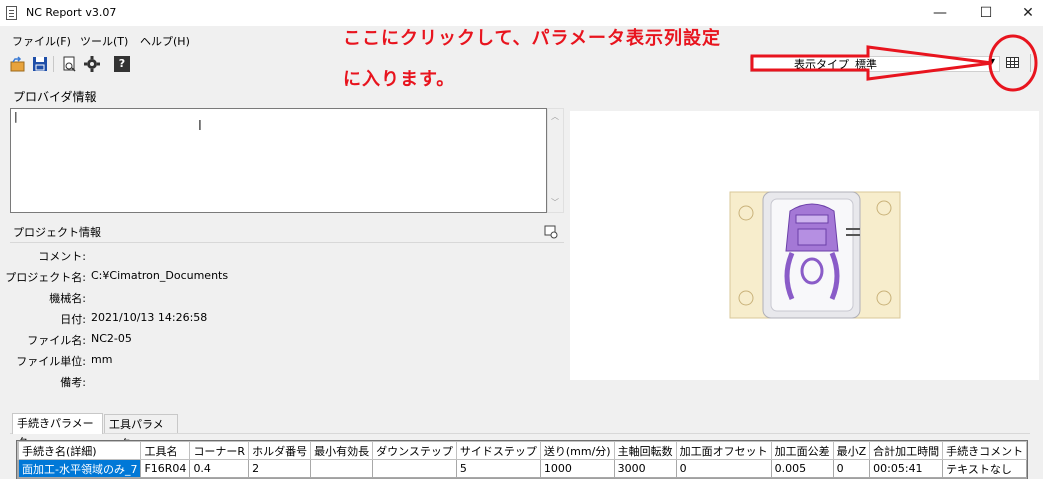 The width and height of the screenshot is (1043, 479). Describe the element at coordinates (577, 450) in the screenshot. I see `column-header: 送り(mm/分)` at that location.